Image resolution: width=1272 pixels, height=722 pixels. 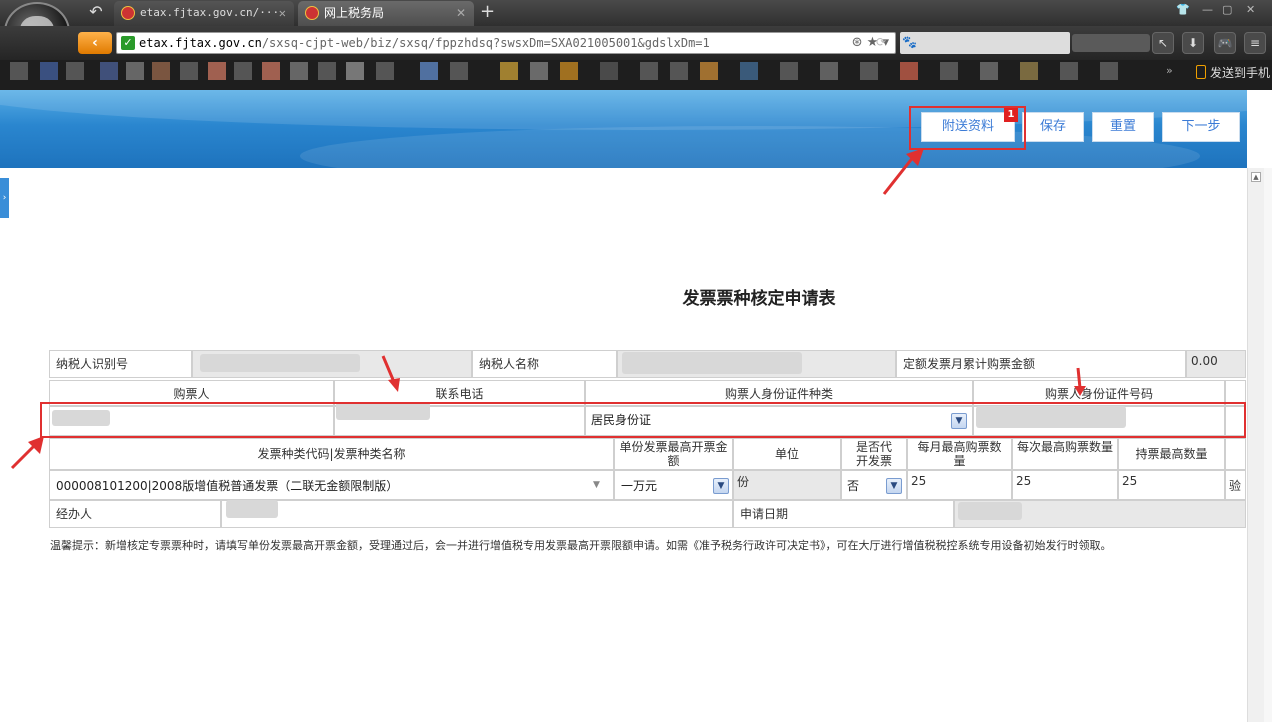 What do you see at coordinates (909, 42) in the screenshot?
I see `baidu-paw-icon: 🐾` at bounding box center [909, 42].